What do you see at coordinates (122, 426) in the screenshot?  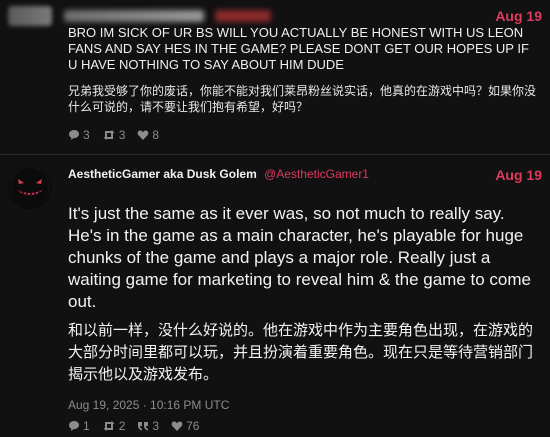 I see `retweet-count: 2` at bounding box center [122, 426].